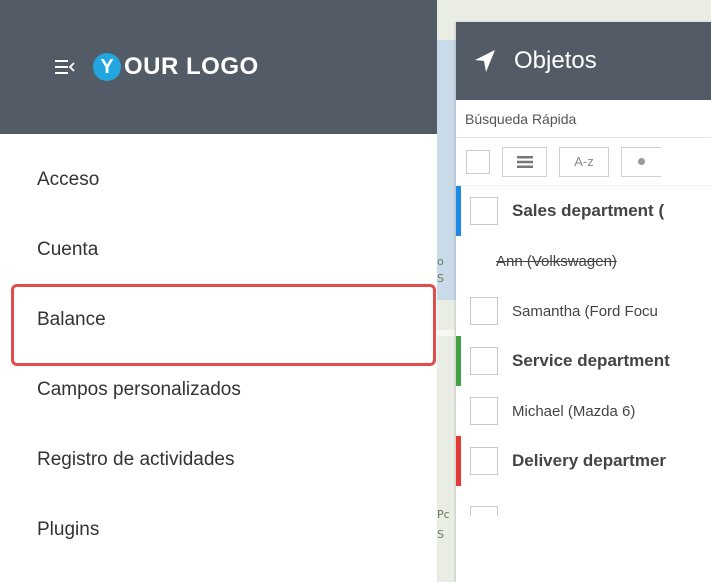 The height and width of the screenshot is (582, 711). What do you see at coordinates (218, 250) in the screenshot?
I see `nav-item-cuenta: Cuenta` at bounding box center [218, 250].